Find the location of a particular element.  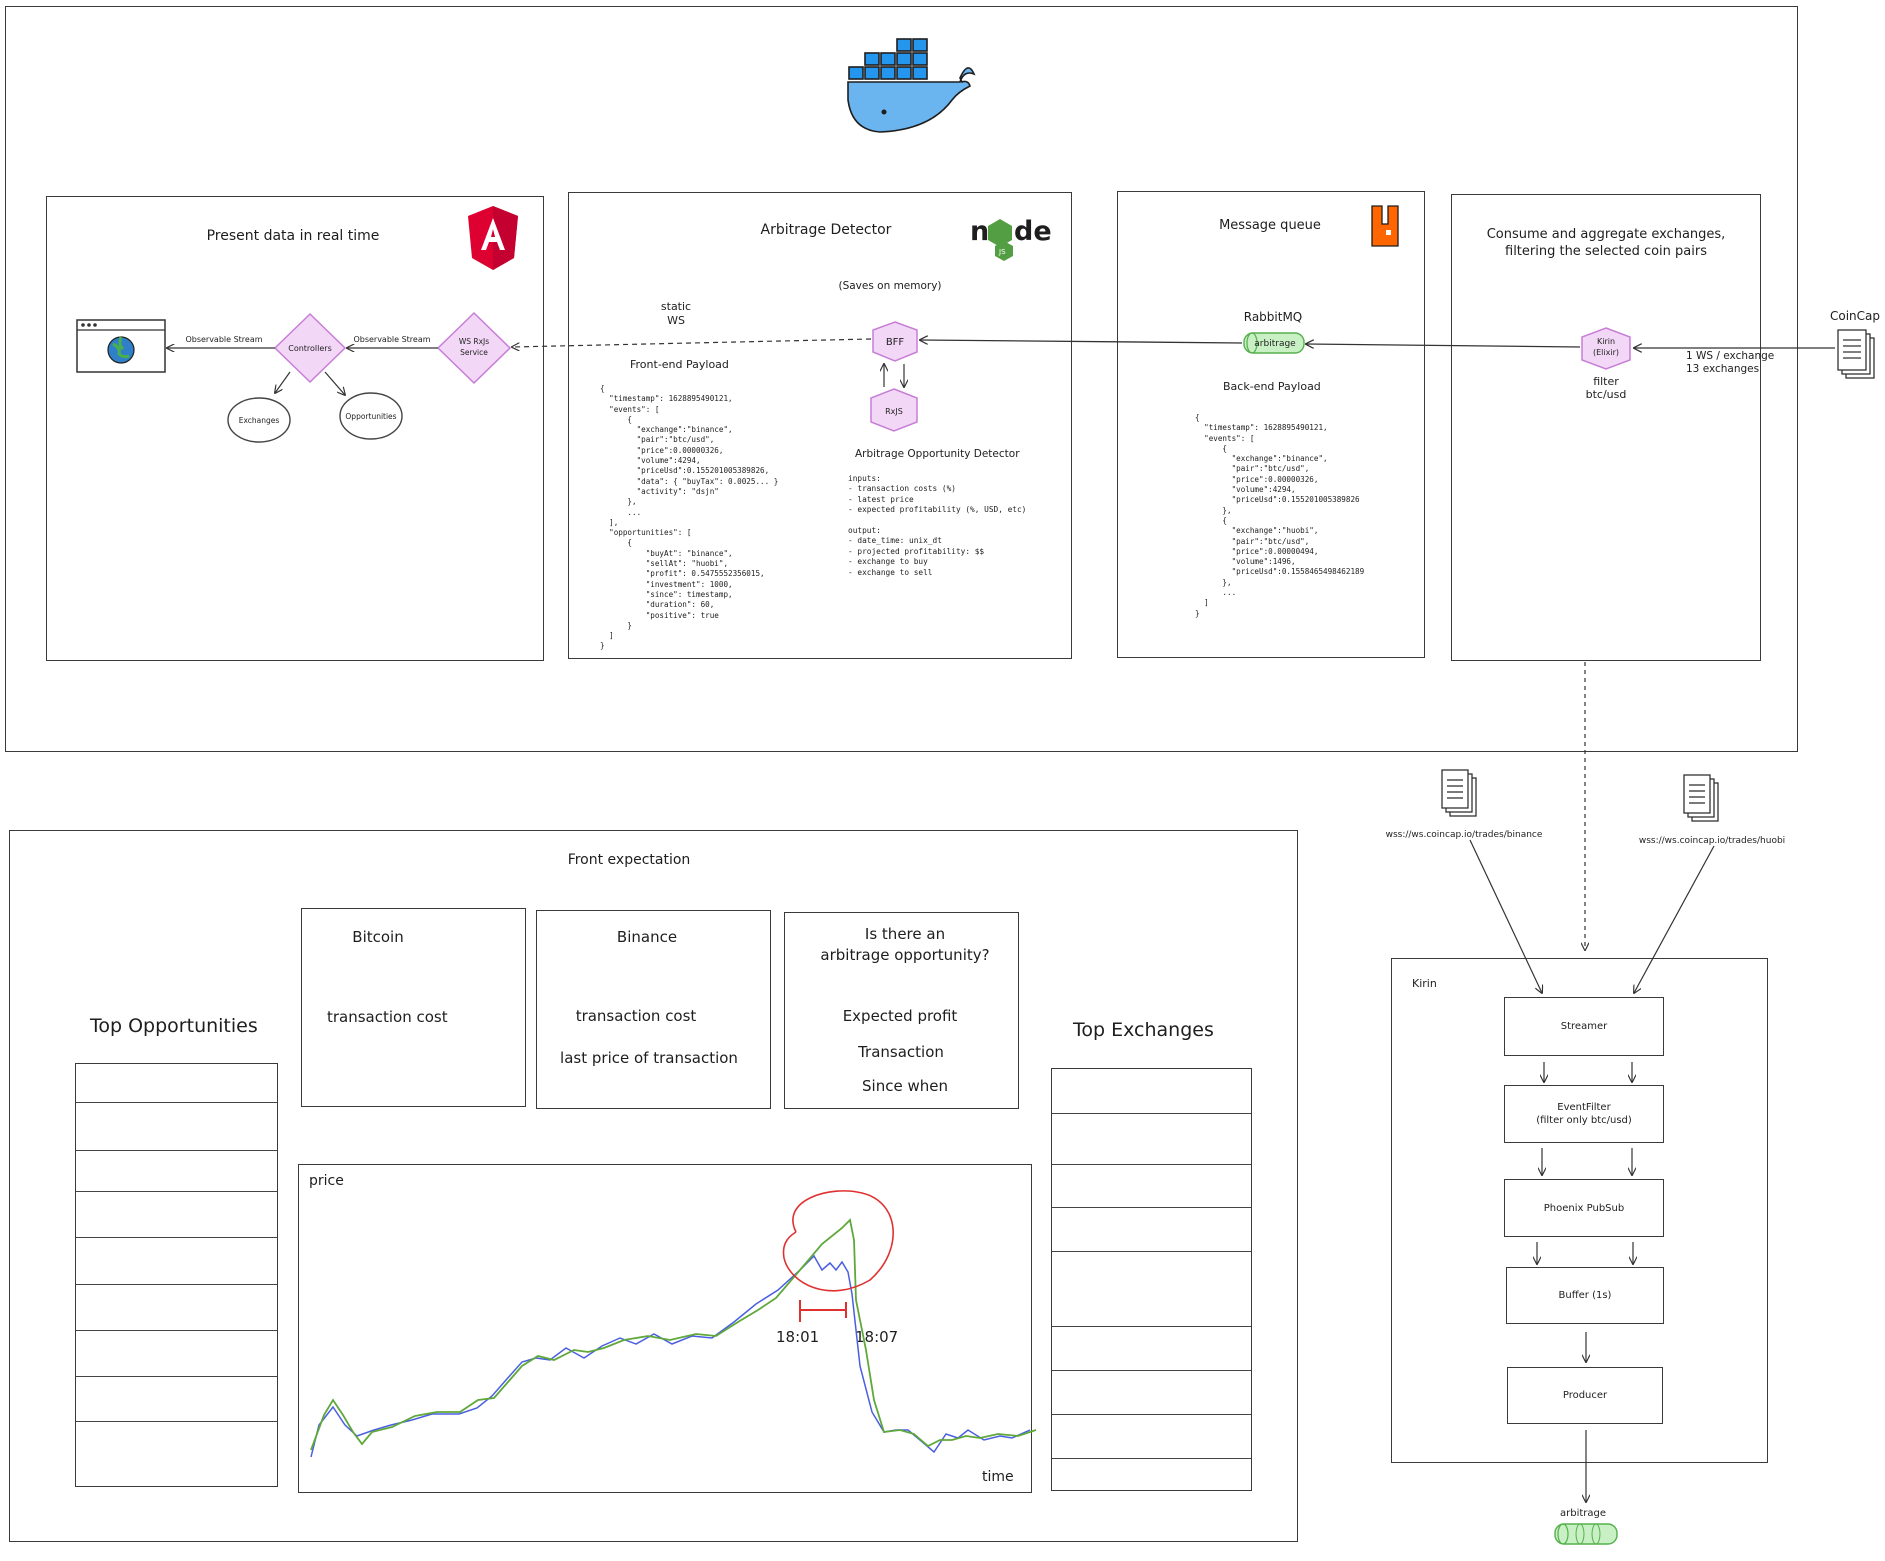

huobi-source-document-icon is located at coordinates (1701, 798).